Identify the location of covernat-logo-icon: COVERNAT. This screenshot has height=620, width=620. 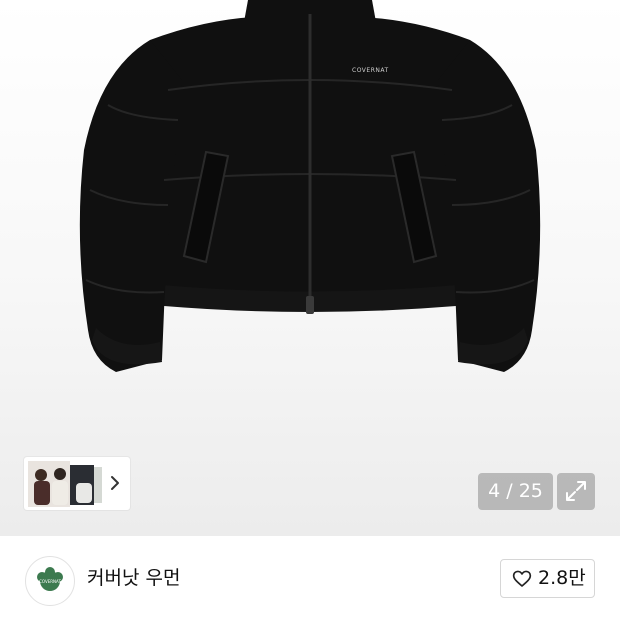
(50, 579).